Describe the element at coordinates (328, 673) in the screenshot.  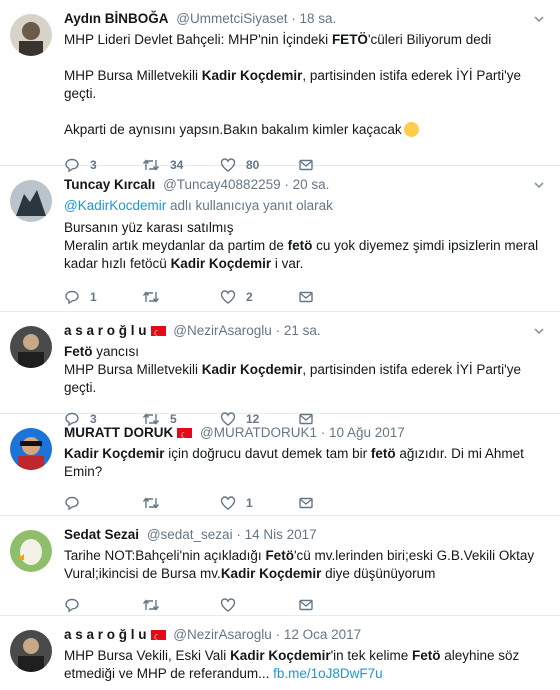
I see `external-link: fb.me/1oJ8DwF7u` at that location.